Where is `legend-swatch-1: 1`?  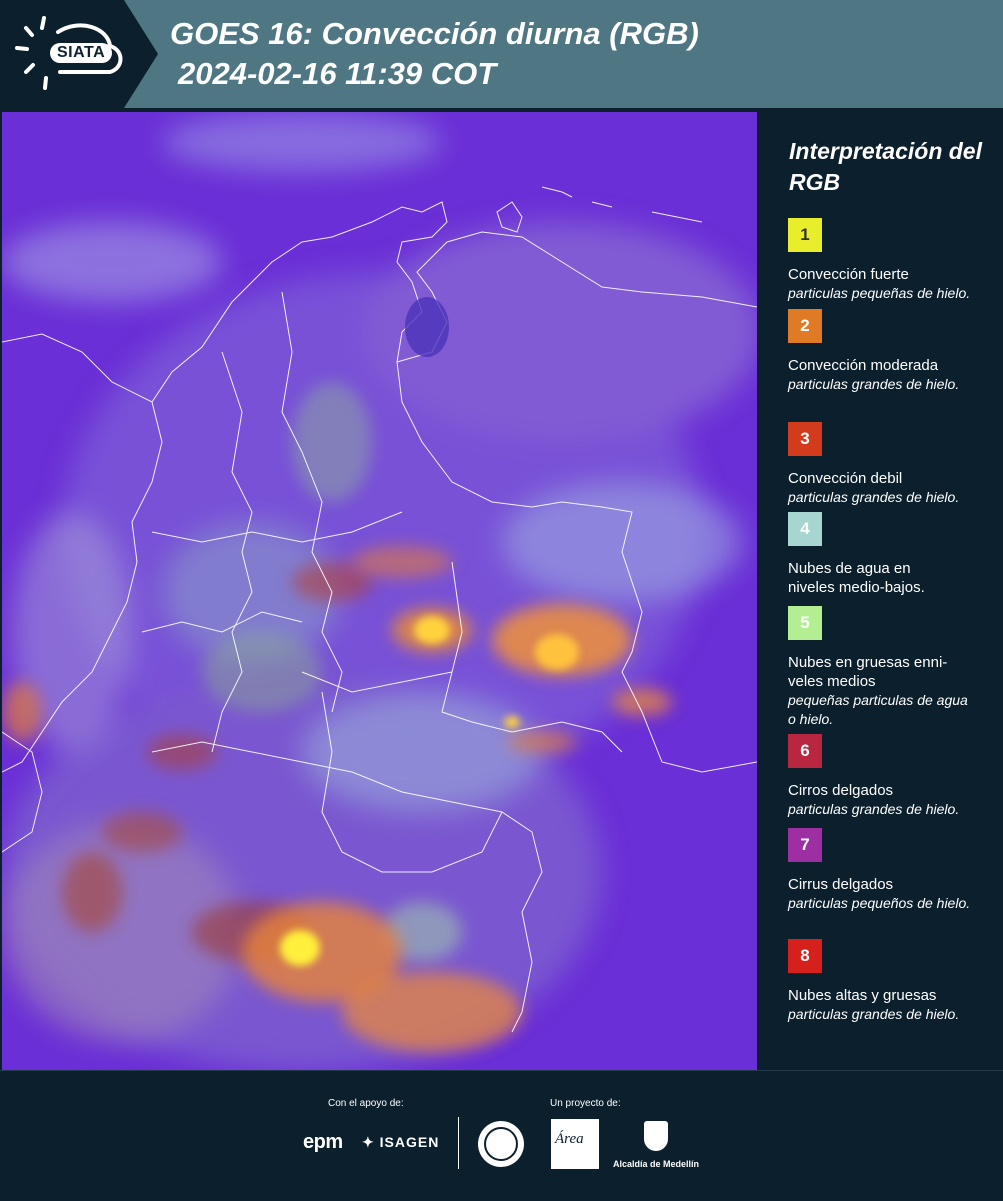 legend-swatch-1: 1 is located at coordinates (805, 235).